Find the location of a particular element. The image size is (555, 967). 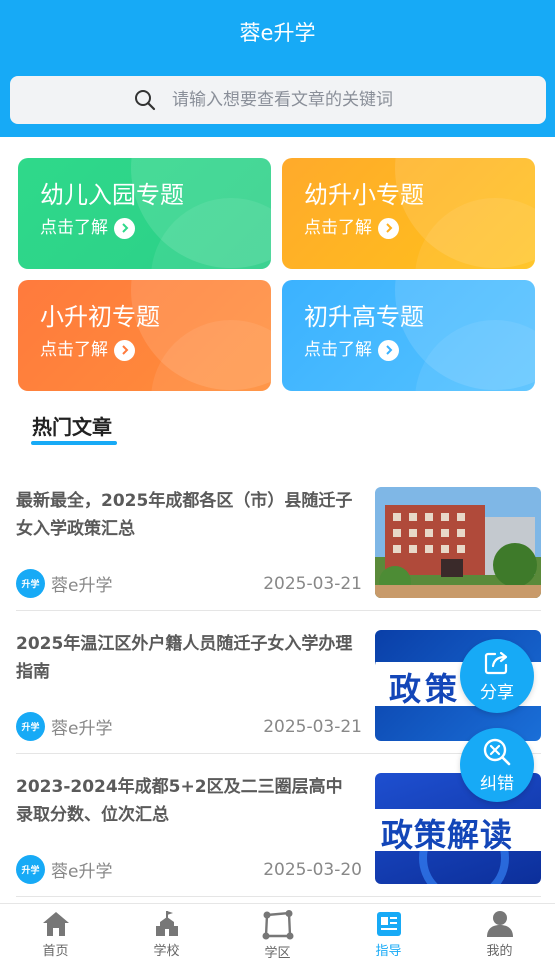

section-underline is located at coordinates (74, 443).